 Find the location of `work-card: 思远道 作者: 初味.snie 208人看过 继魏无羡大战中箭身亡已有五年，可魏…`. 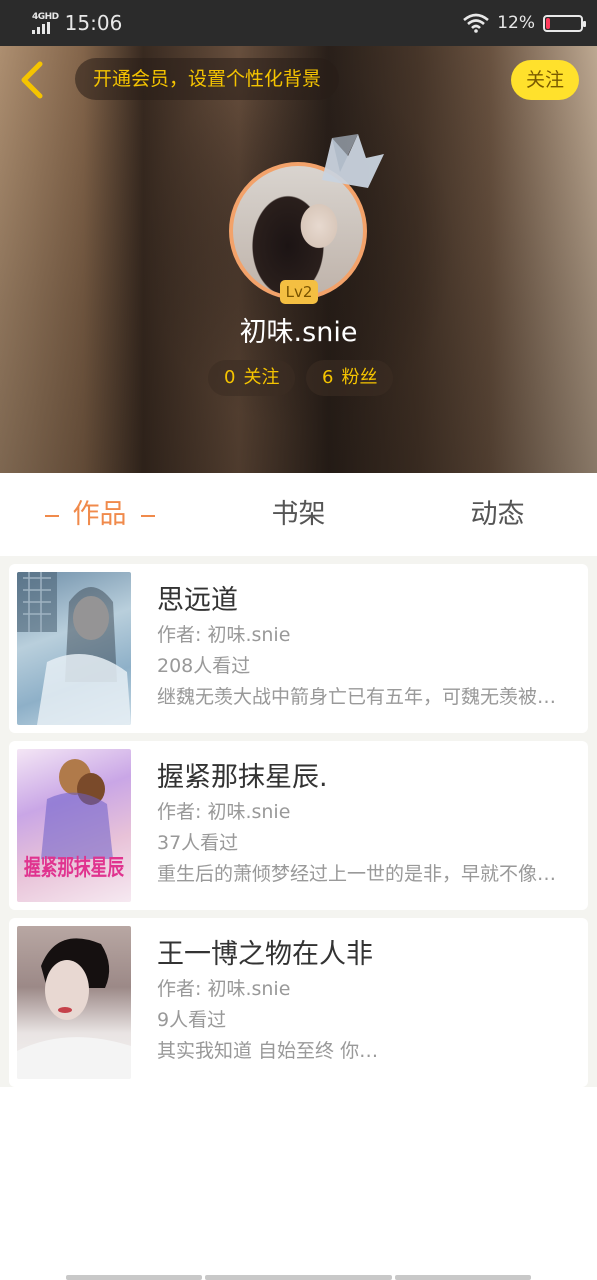

work-card: 思远道 作者: 初味.snie 208人看过 继魏无羡大战中箭身亡已有五年，可魏… is located at coordinates (298, 648).